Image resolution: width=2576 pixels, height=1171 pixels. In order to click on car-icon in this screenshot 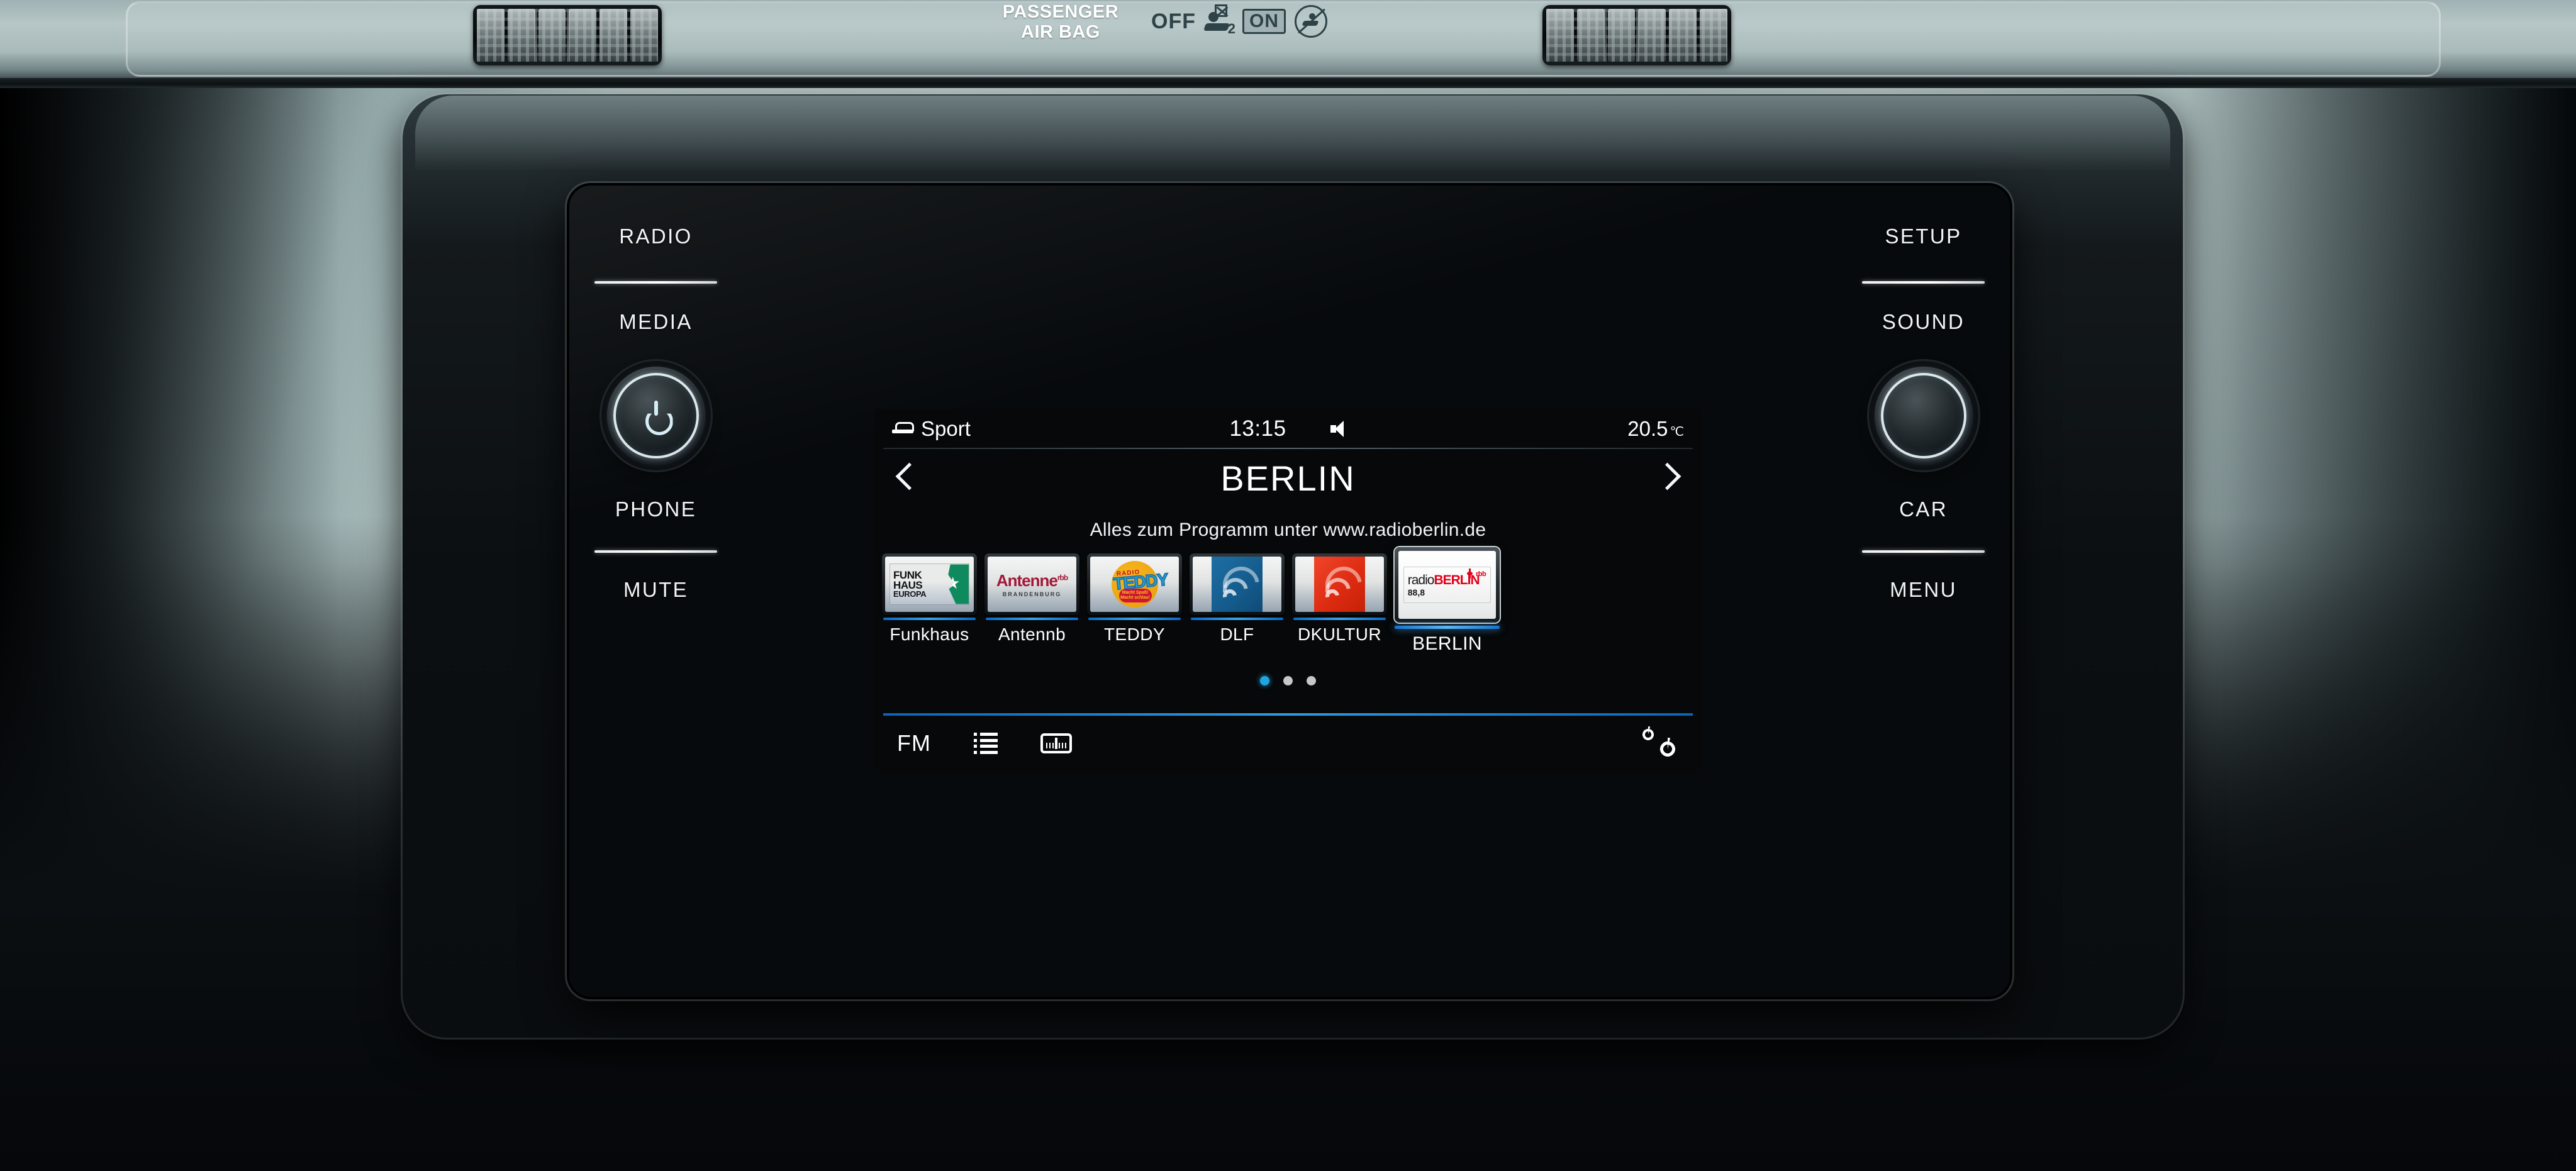, I will do `click(903, 429)`.